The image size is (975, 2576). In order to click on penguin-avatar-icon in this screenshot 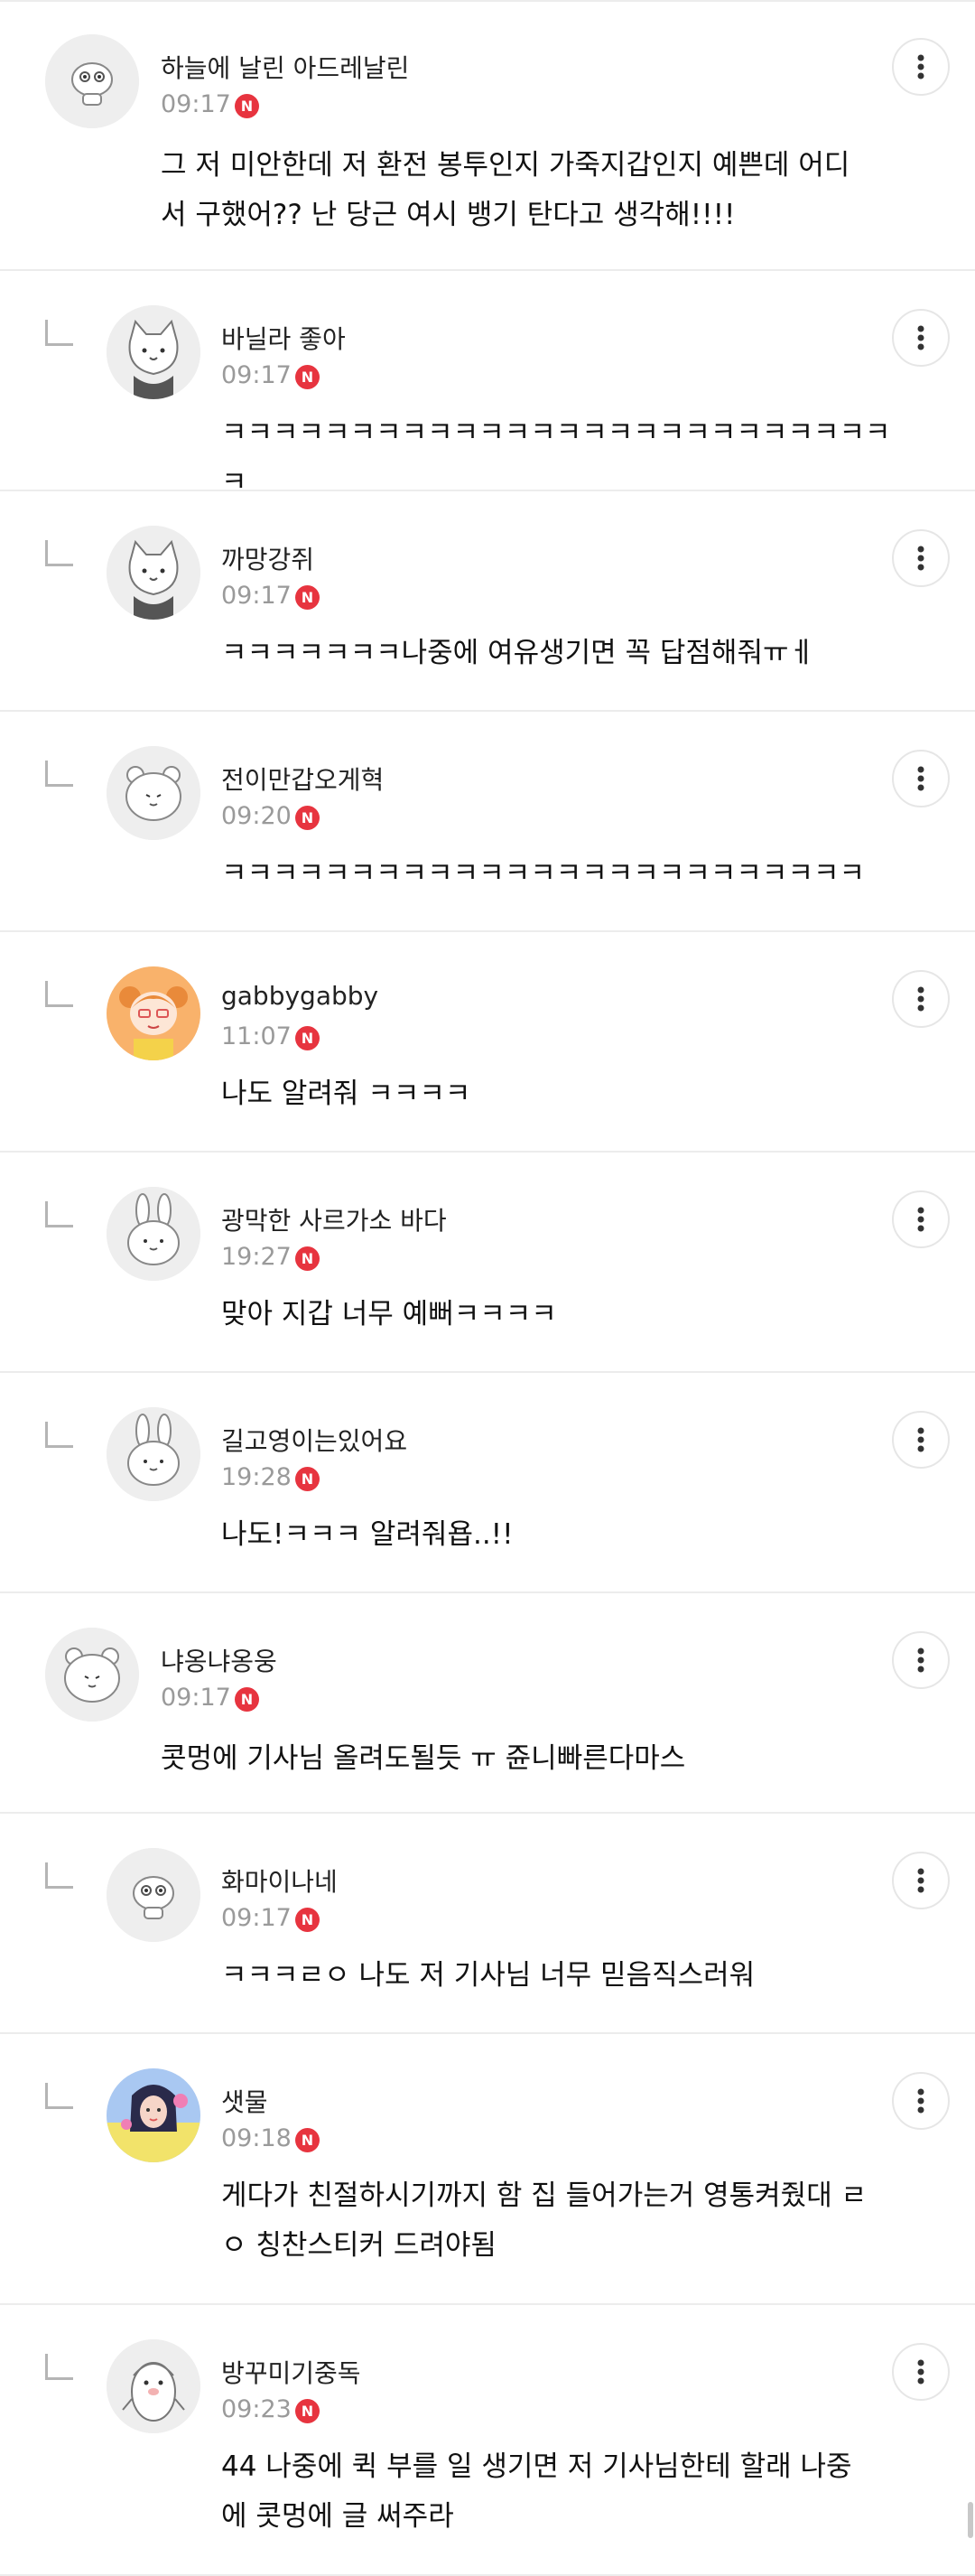, I will do `click(153, 2386)`.